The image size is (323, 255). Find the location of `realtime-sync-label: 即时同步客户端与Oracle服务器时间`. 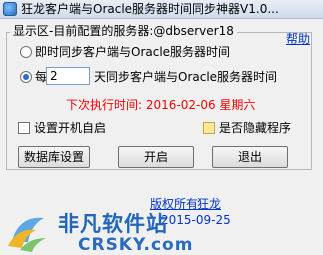

realtime-sync-label: 即时同步客户端与Oracle服务器时间 is located at coordinates (132, 52).